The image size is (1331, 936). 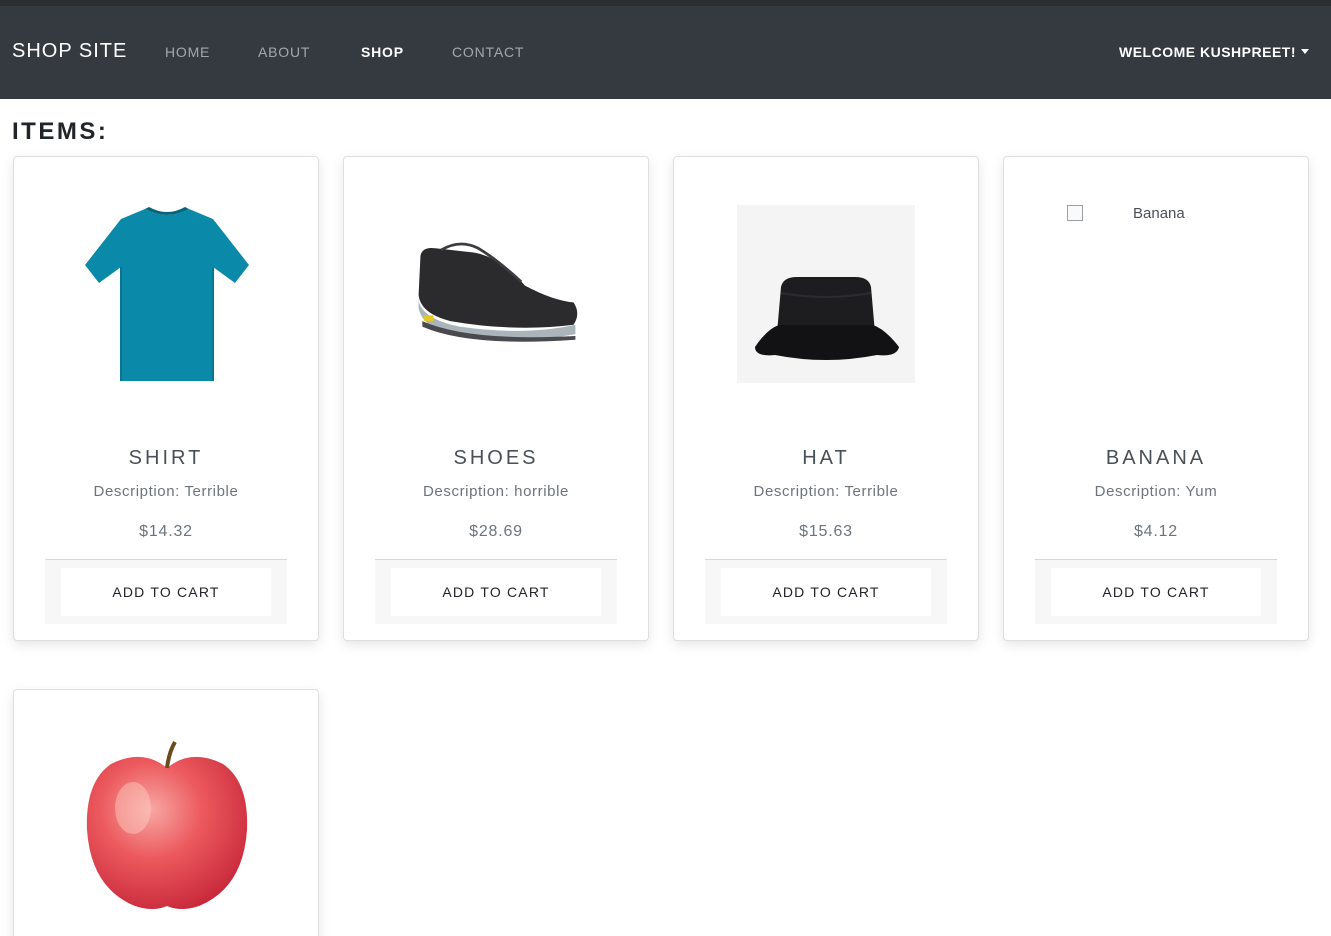 I want to click on apple-icon, so click(x=167, y=824).